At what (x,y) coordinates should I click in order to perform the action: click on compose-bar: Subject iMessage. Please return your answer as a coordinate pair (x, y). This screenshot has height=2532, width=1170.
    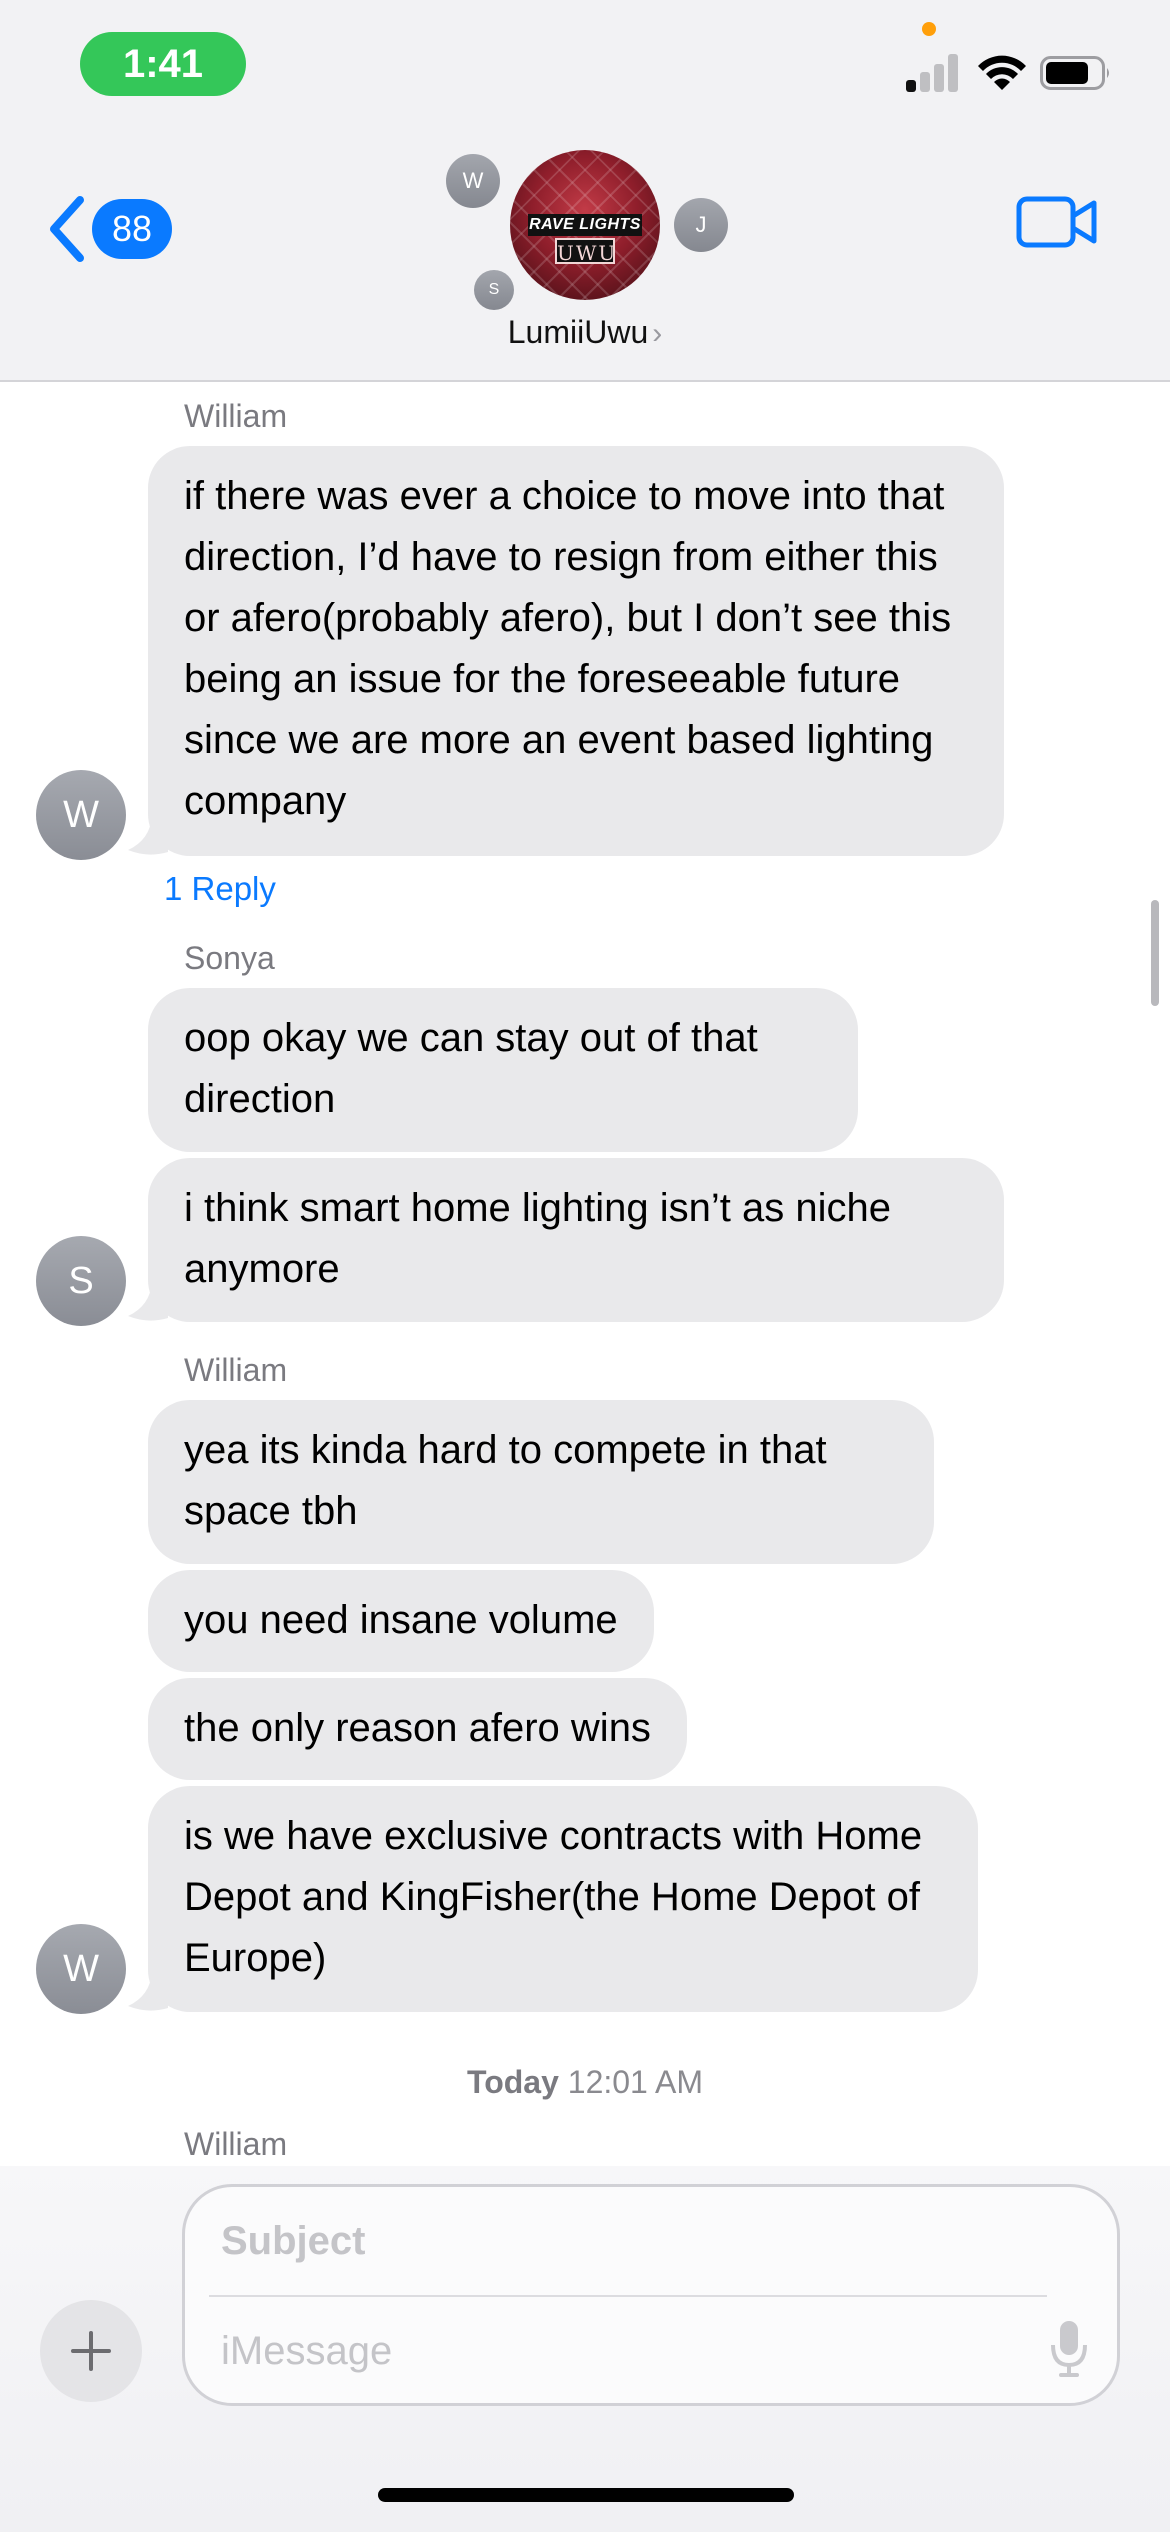
    Looking at the image, I should click on (585, 2349).